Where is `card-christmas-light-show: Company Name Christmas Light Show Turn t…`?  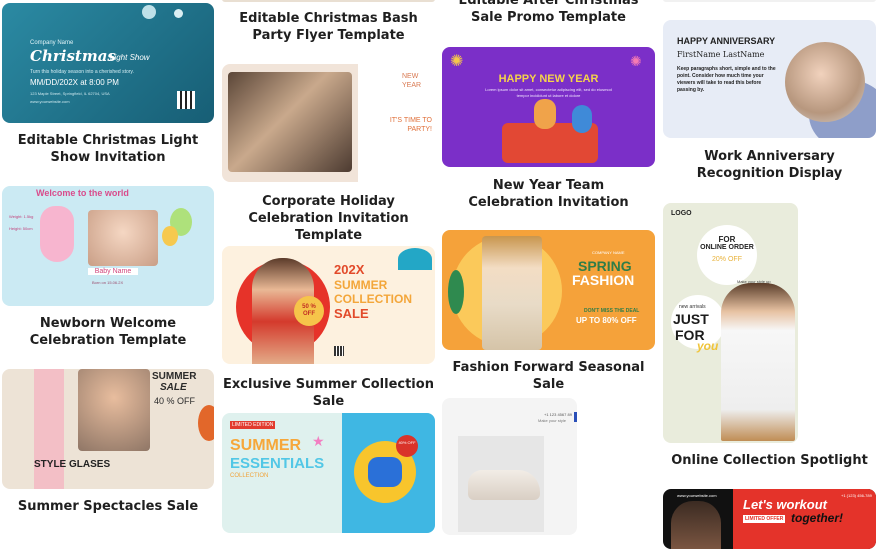
card-christmas-light-show: Company Name Christmas Light Show Turn t… is located at coordinates (108, 85).